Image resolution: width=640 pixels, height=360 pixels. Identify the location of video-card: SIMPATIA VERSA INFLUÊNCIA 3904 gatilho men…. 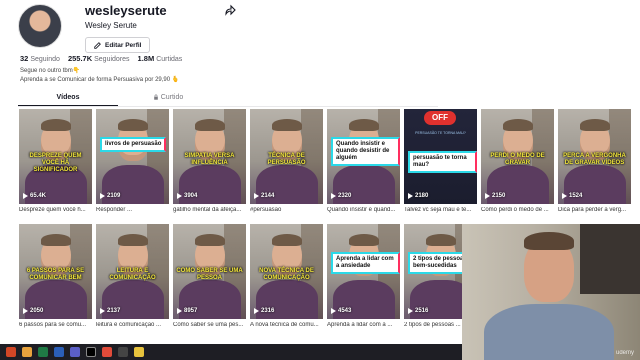
(209, 166).